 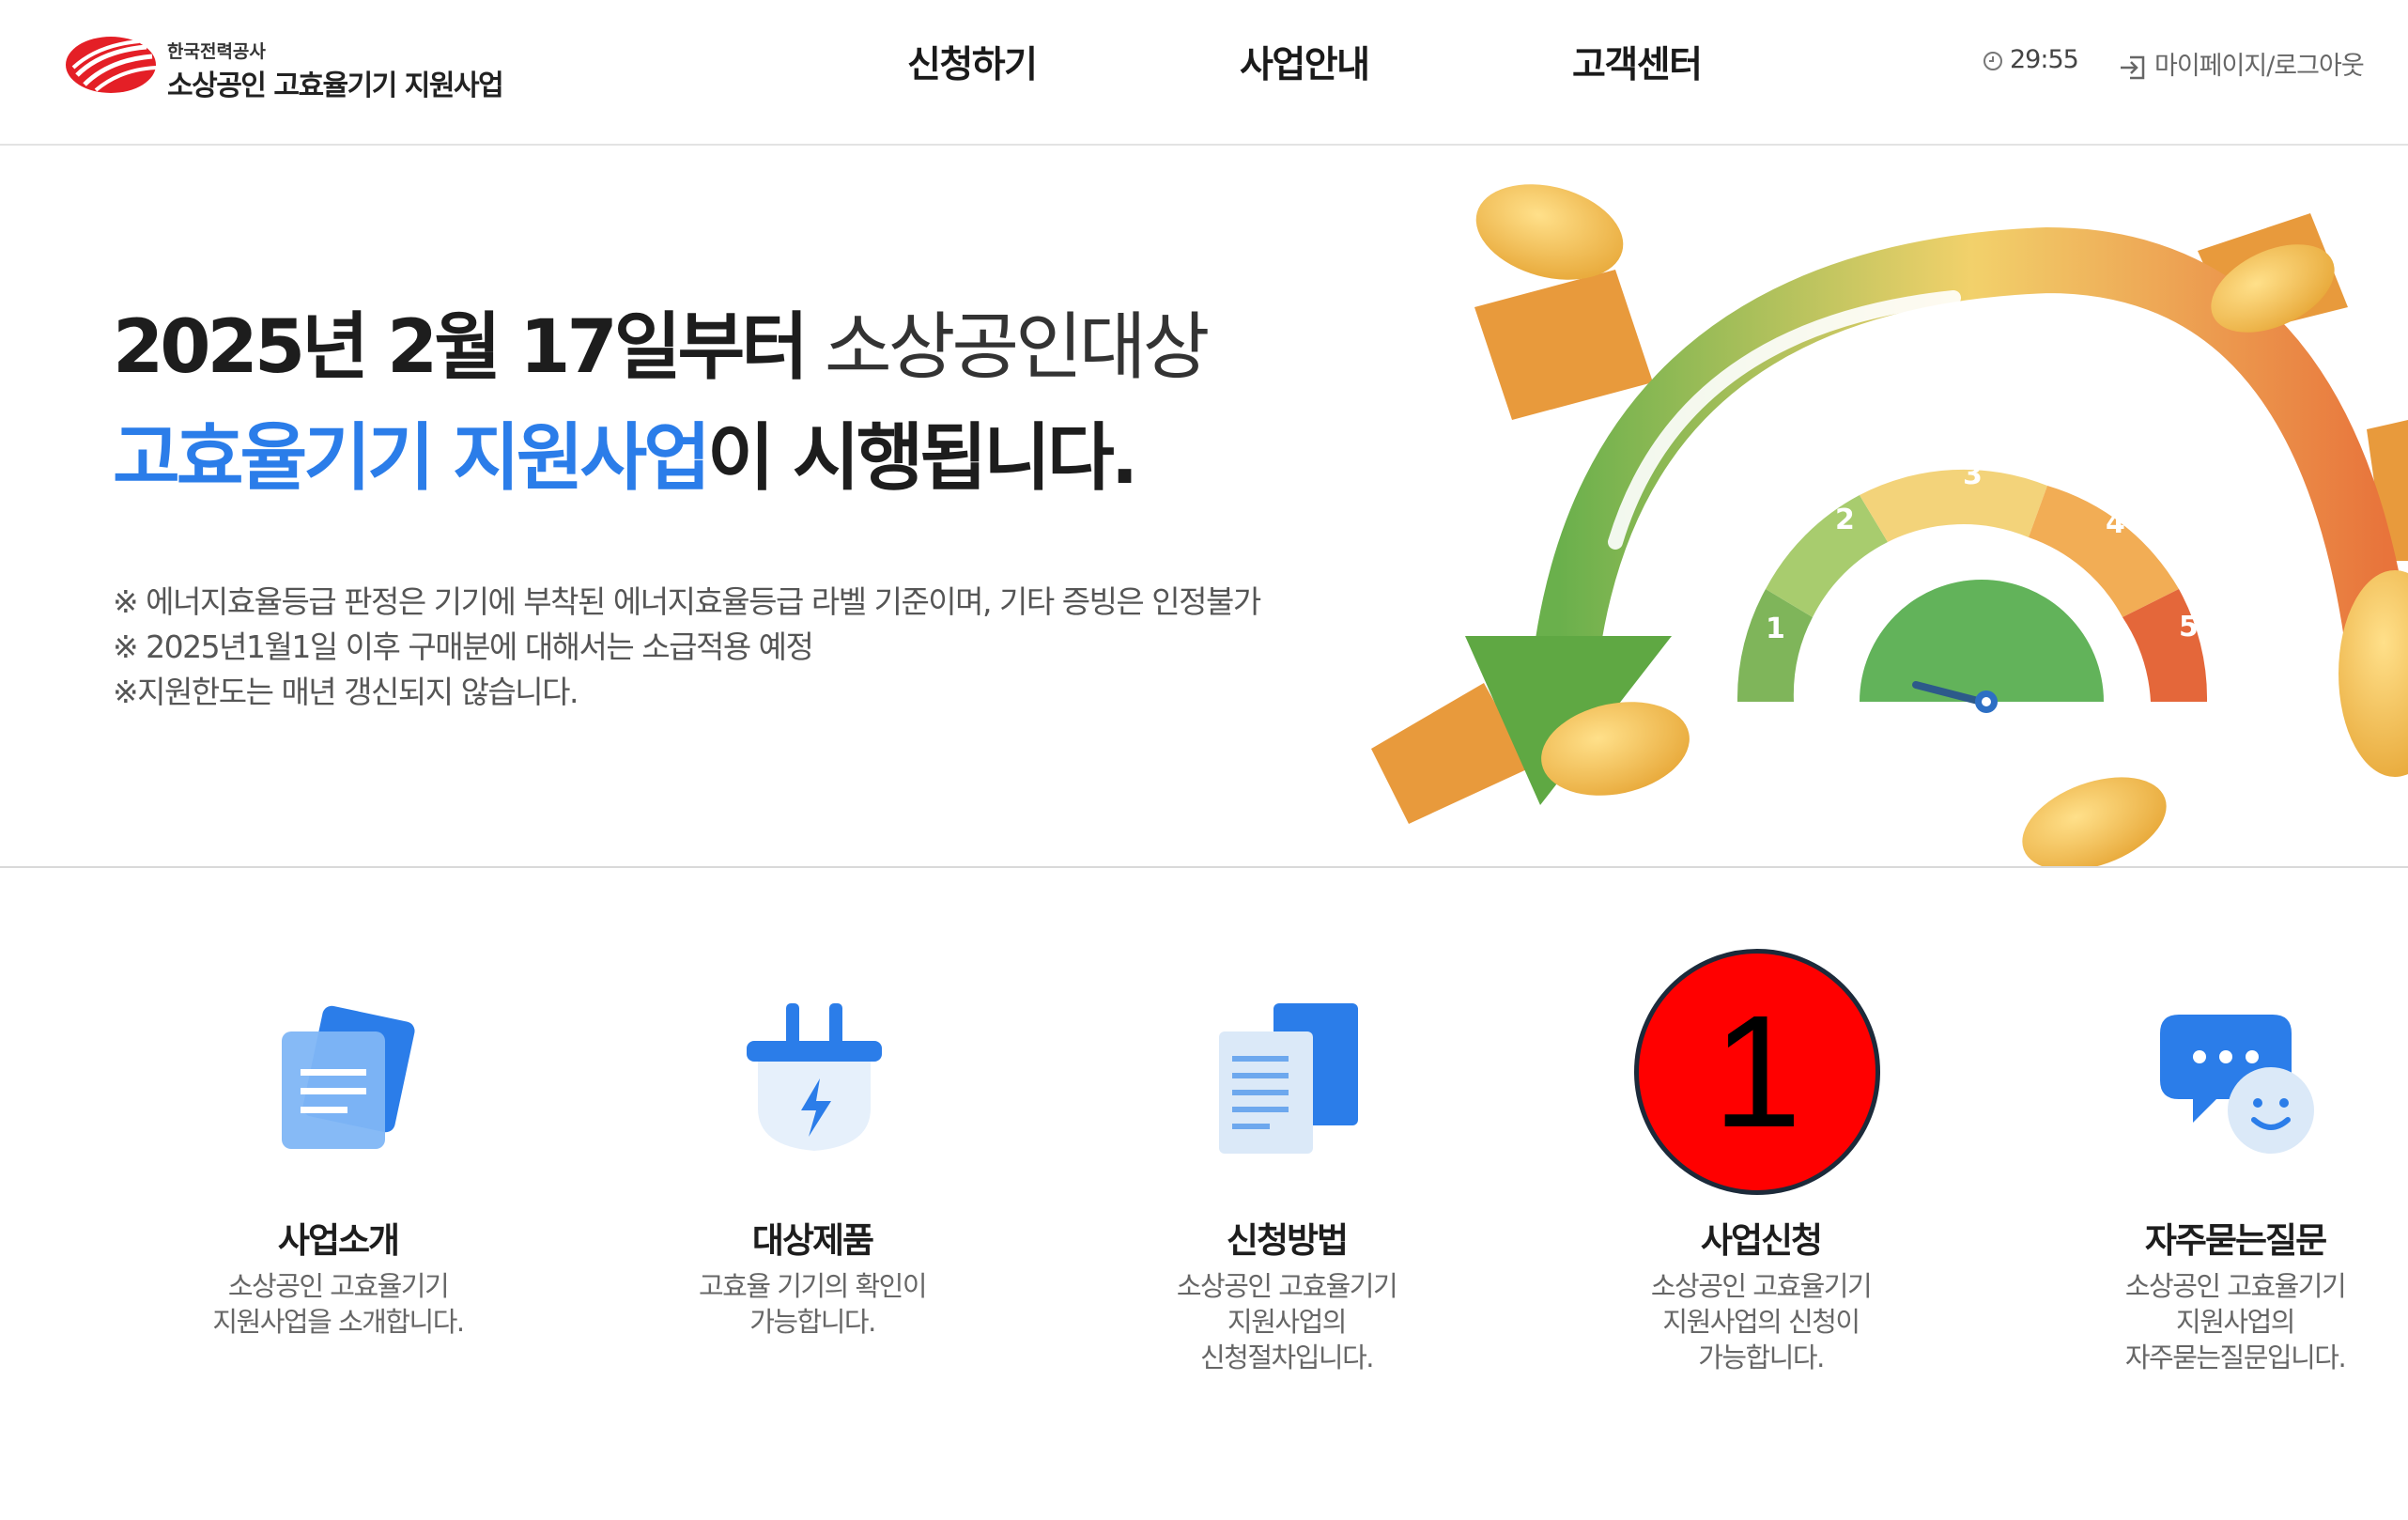 I want to click on quick-item-desc: 소상공인 고효율기기 지원사업의 신청이 가능합니다., so click(x=1761, y=1321).